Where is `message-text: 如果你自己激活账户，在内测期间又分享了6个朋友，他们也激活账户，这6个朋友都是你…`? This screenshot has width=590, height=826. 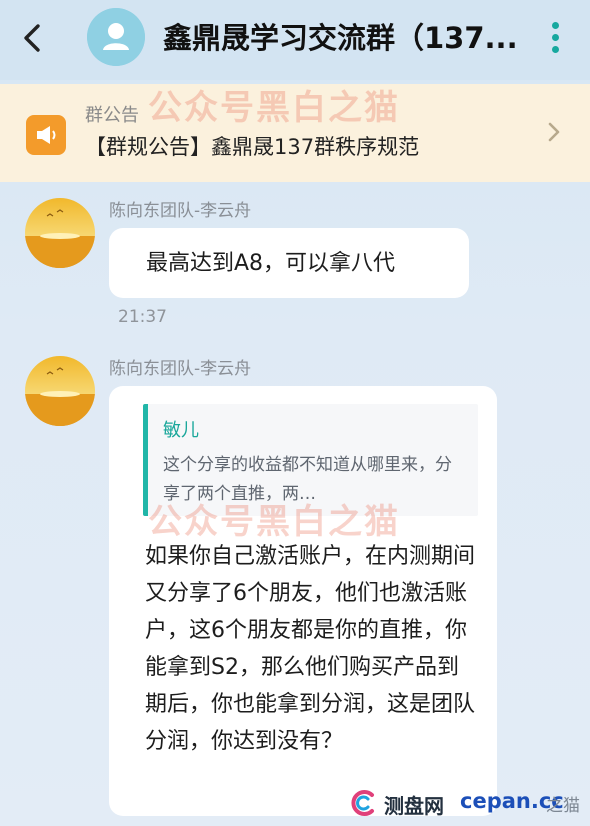
message-text: 如果你自己激活账户，在内测期间又分享了6个朋友，他们也激活账户，这6个朋友都是你… is located at coordinates (310, 649).